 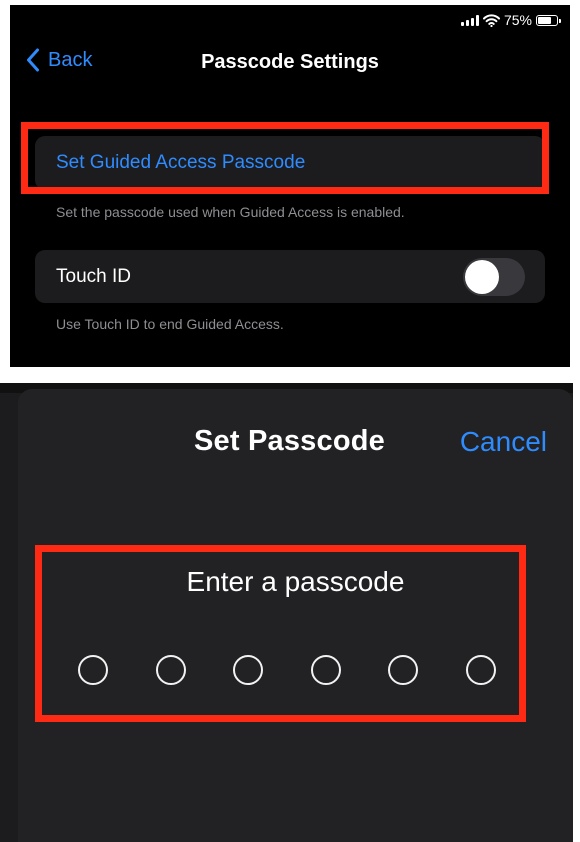 I want to click on battery-icon, so click(x=548, y=20).